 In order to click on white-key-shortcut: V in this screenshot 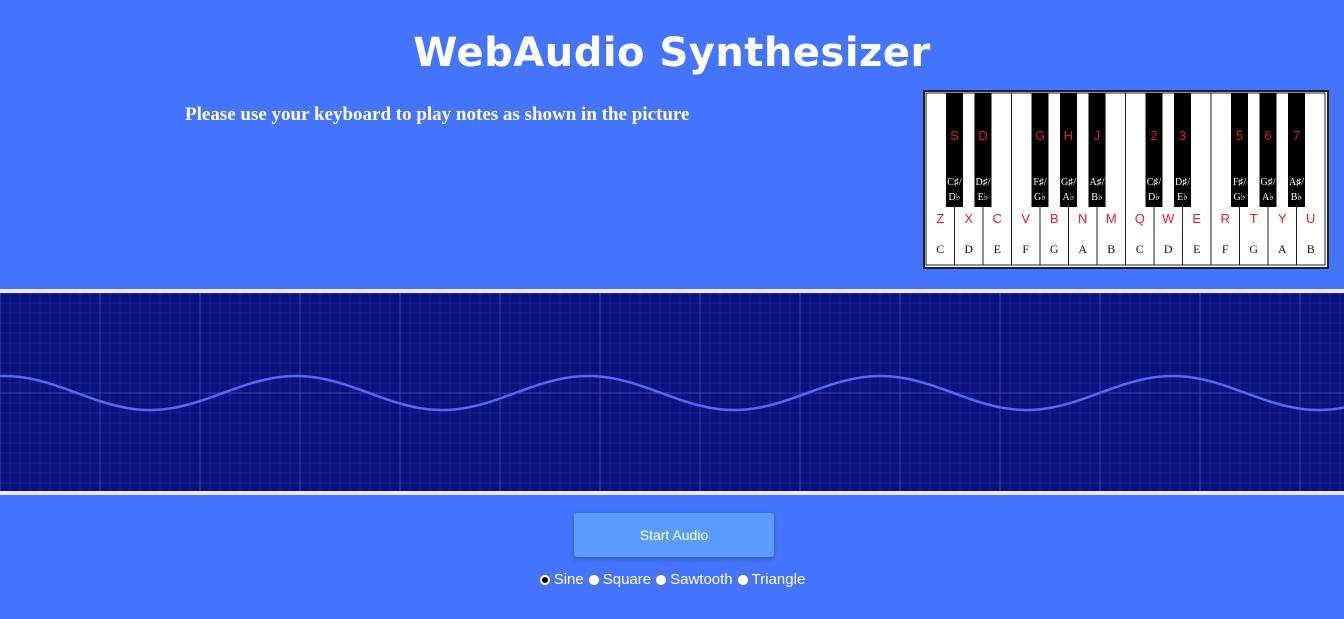, I will do `click(1025, 218)`.